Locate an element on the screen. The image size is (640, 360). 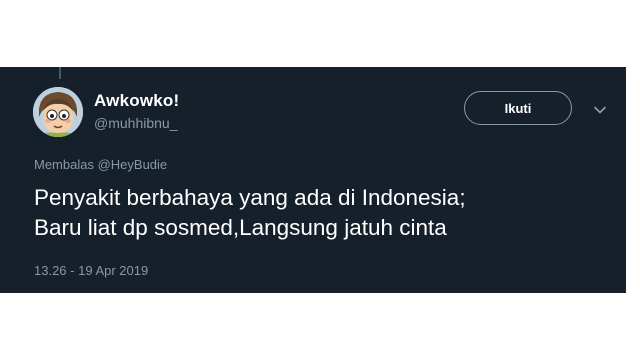
tweet-text-line: Baru liat dp sosmed,Langsung jatuh cinta is located at coordinates (240, 227).